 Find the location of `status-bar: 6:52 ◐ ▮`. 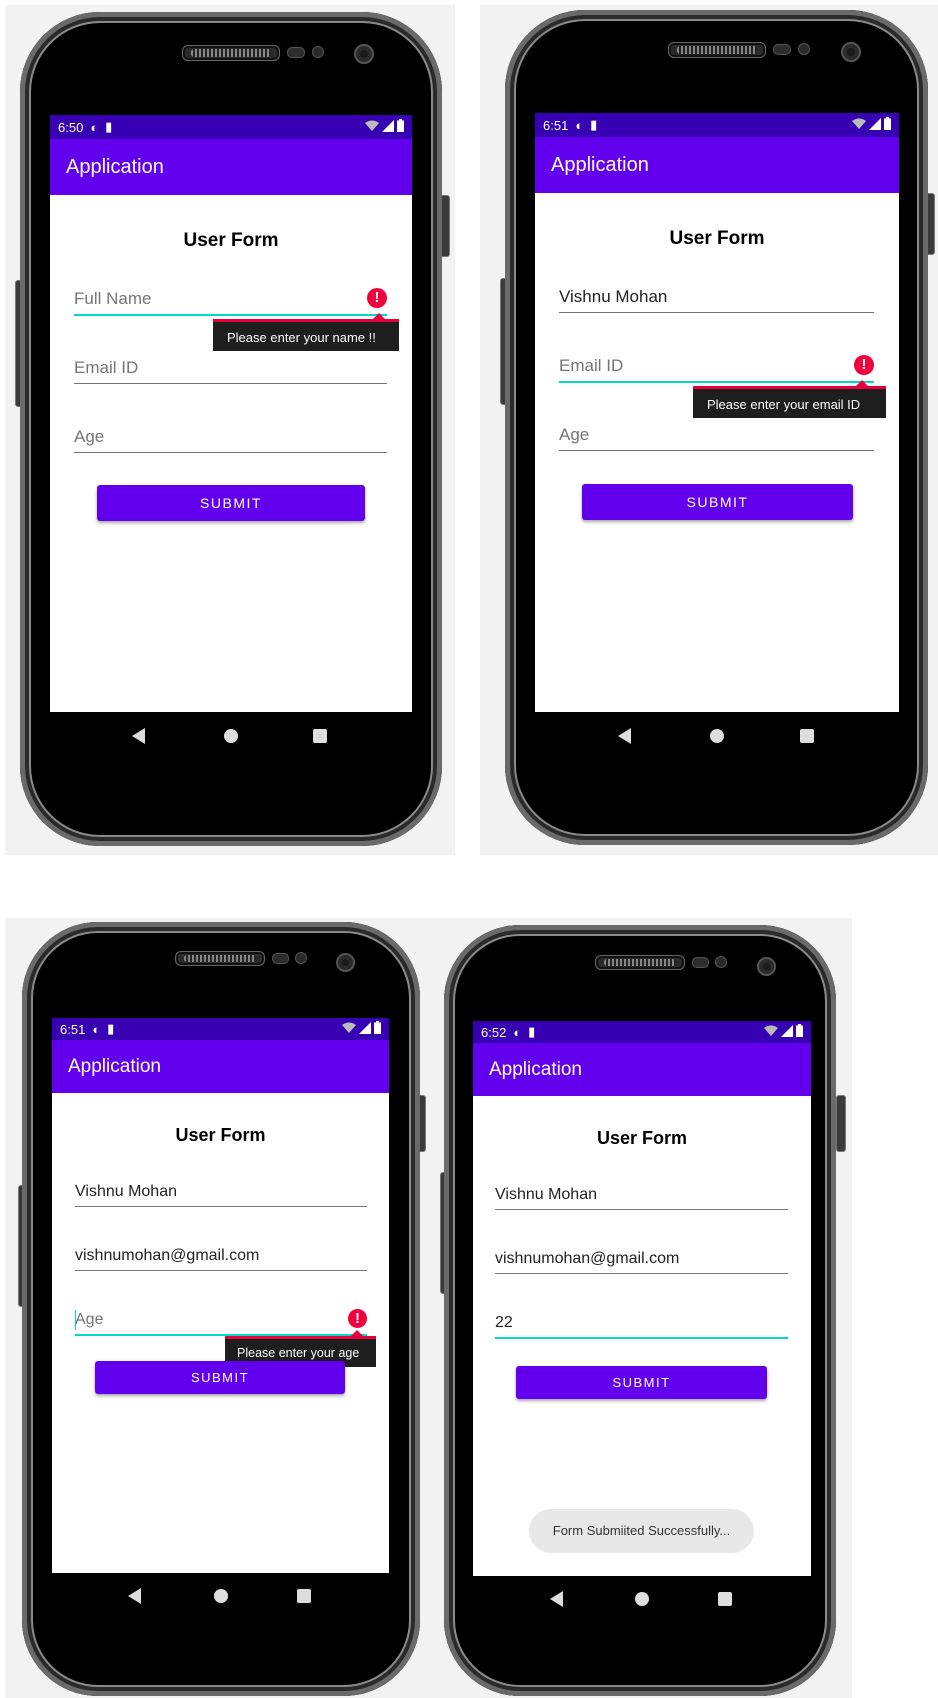

status-bar: 6:52 ◐ ▮ is located at coordinates (642, 1032).